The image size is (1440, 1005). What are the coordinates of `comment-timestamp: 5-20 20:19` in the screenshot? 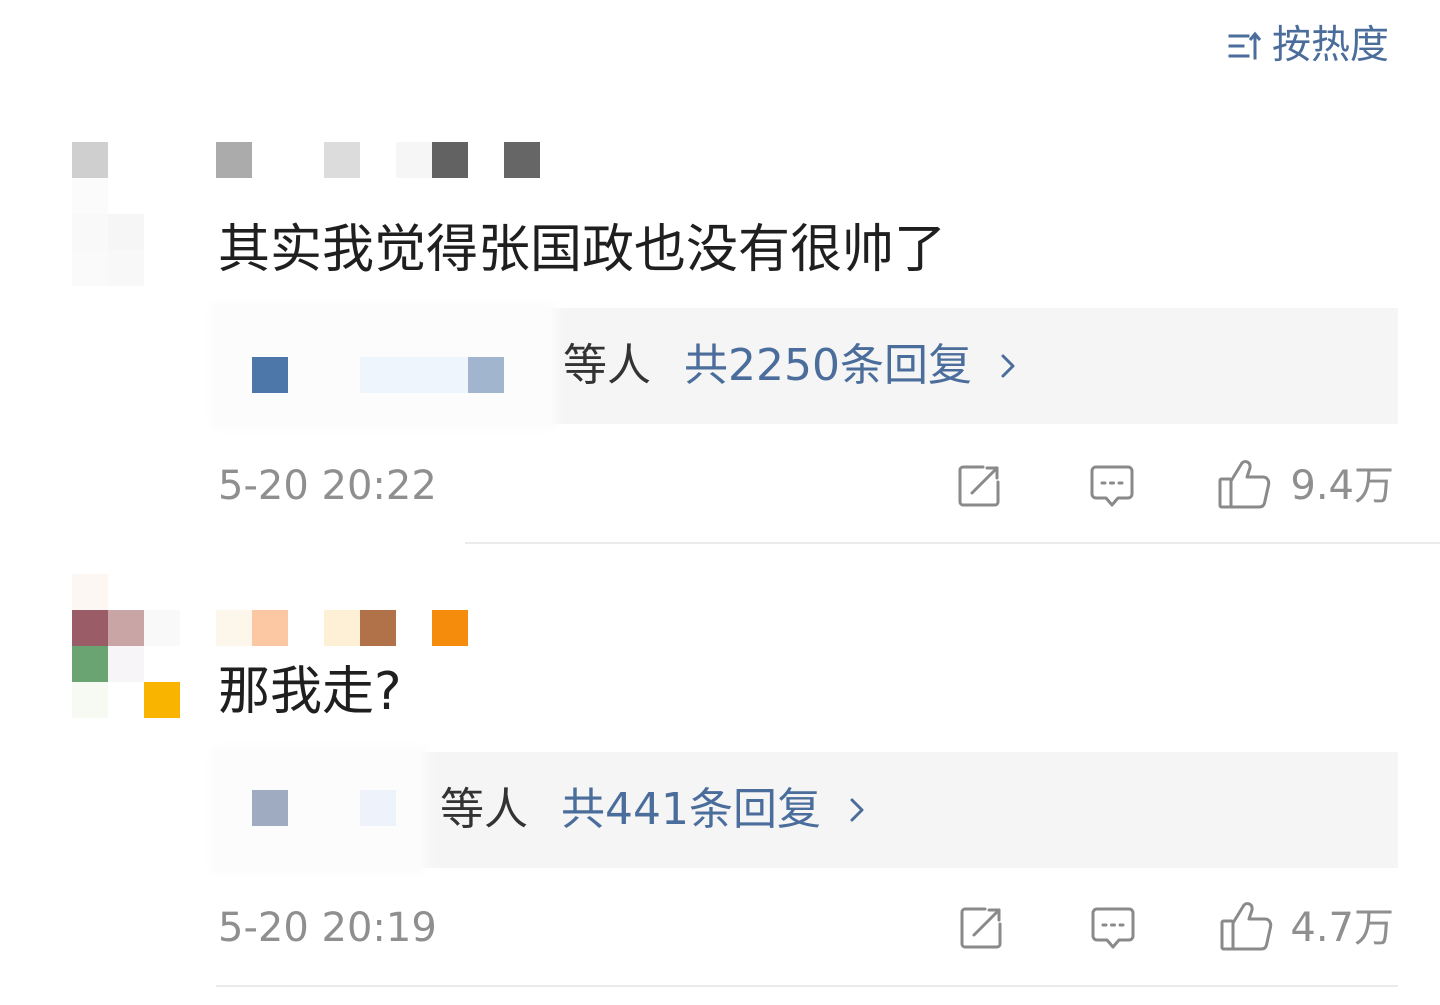 It's located at (327, 928).